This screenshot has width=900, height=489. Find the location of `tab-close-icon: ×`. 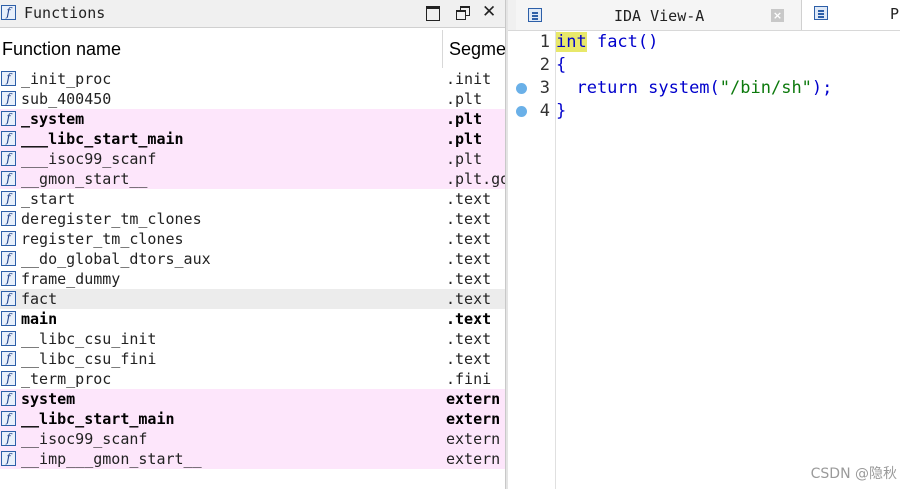

tab-close-icon: × is located at coordinates (777, 15).